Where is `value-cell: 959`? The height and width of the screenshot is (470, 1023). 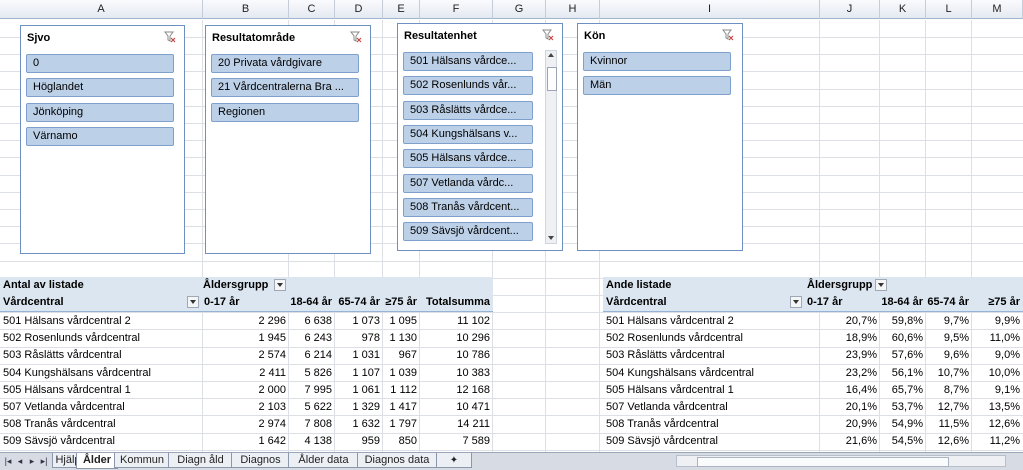 value-cell: 959 is located at coordinates (370, 441).